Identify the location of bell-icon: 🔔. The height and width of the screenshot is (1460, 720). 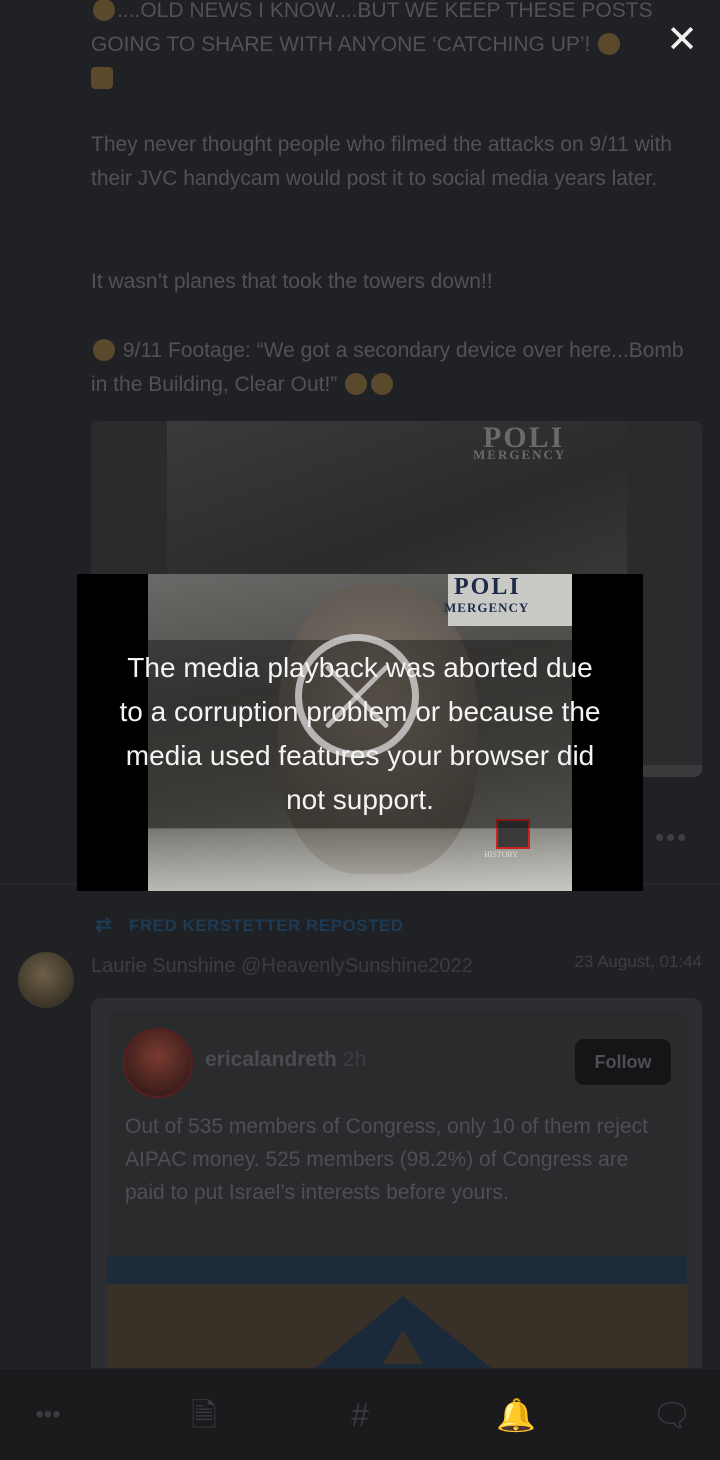
(516, 1415).